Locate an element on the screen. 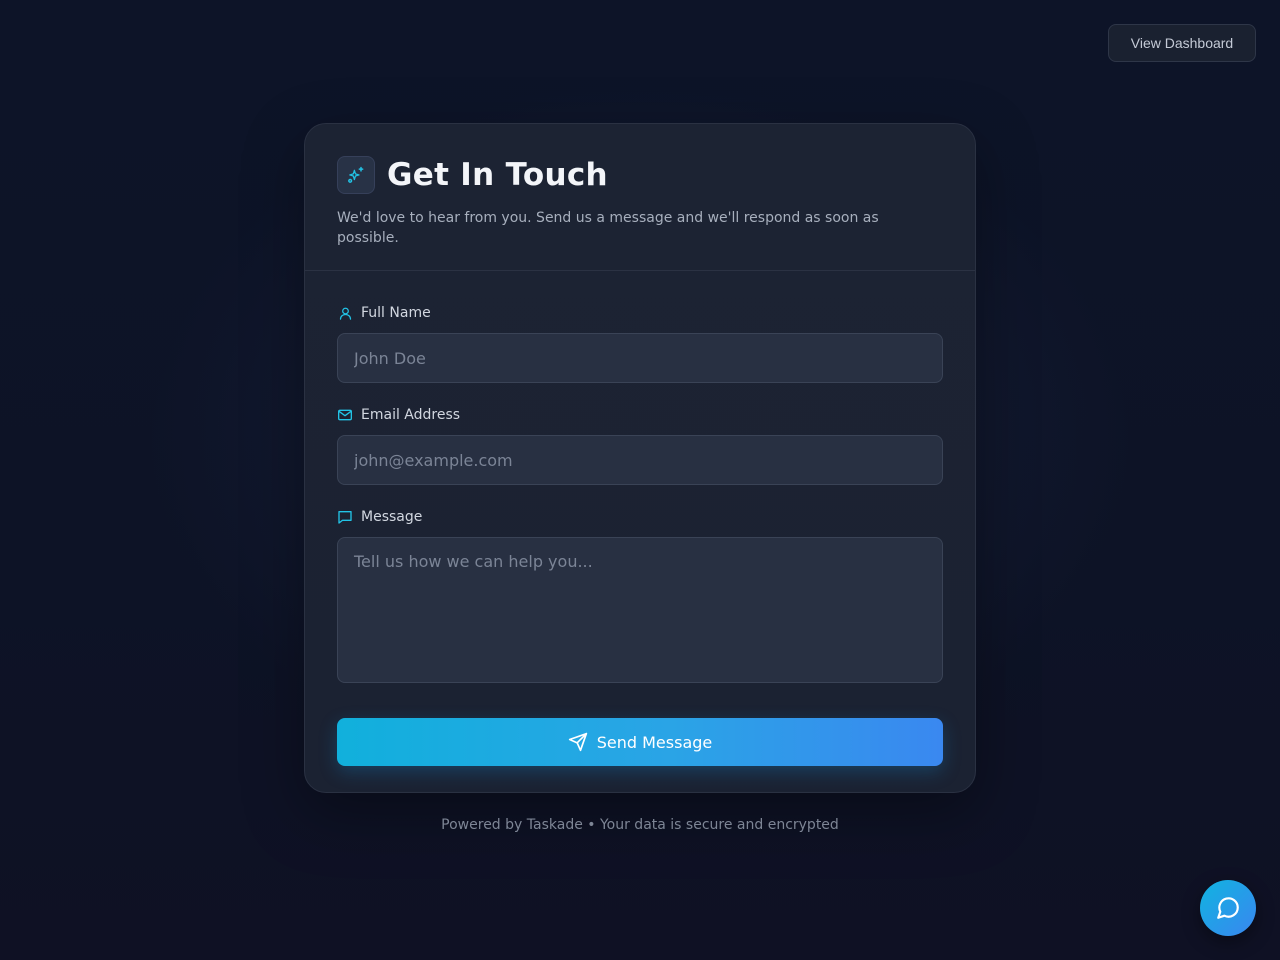 Image resolution: width=1280 pixels, height=960 pixels. name-label-row: Full Name is located at coordinates (640, 313).